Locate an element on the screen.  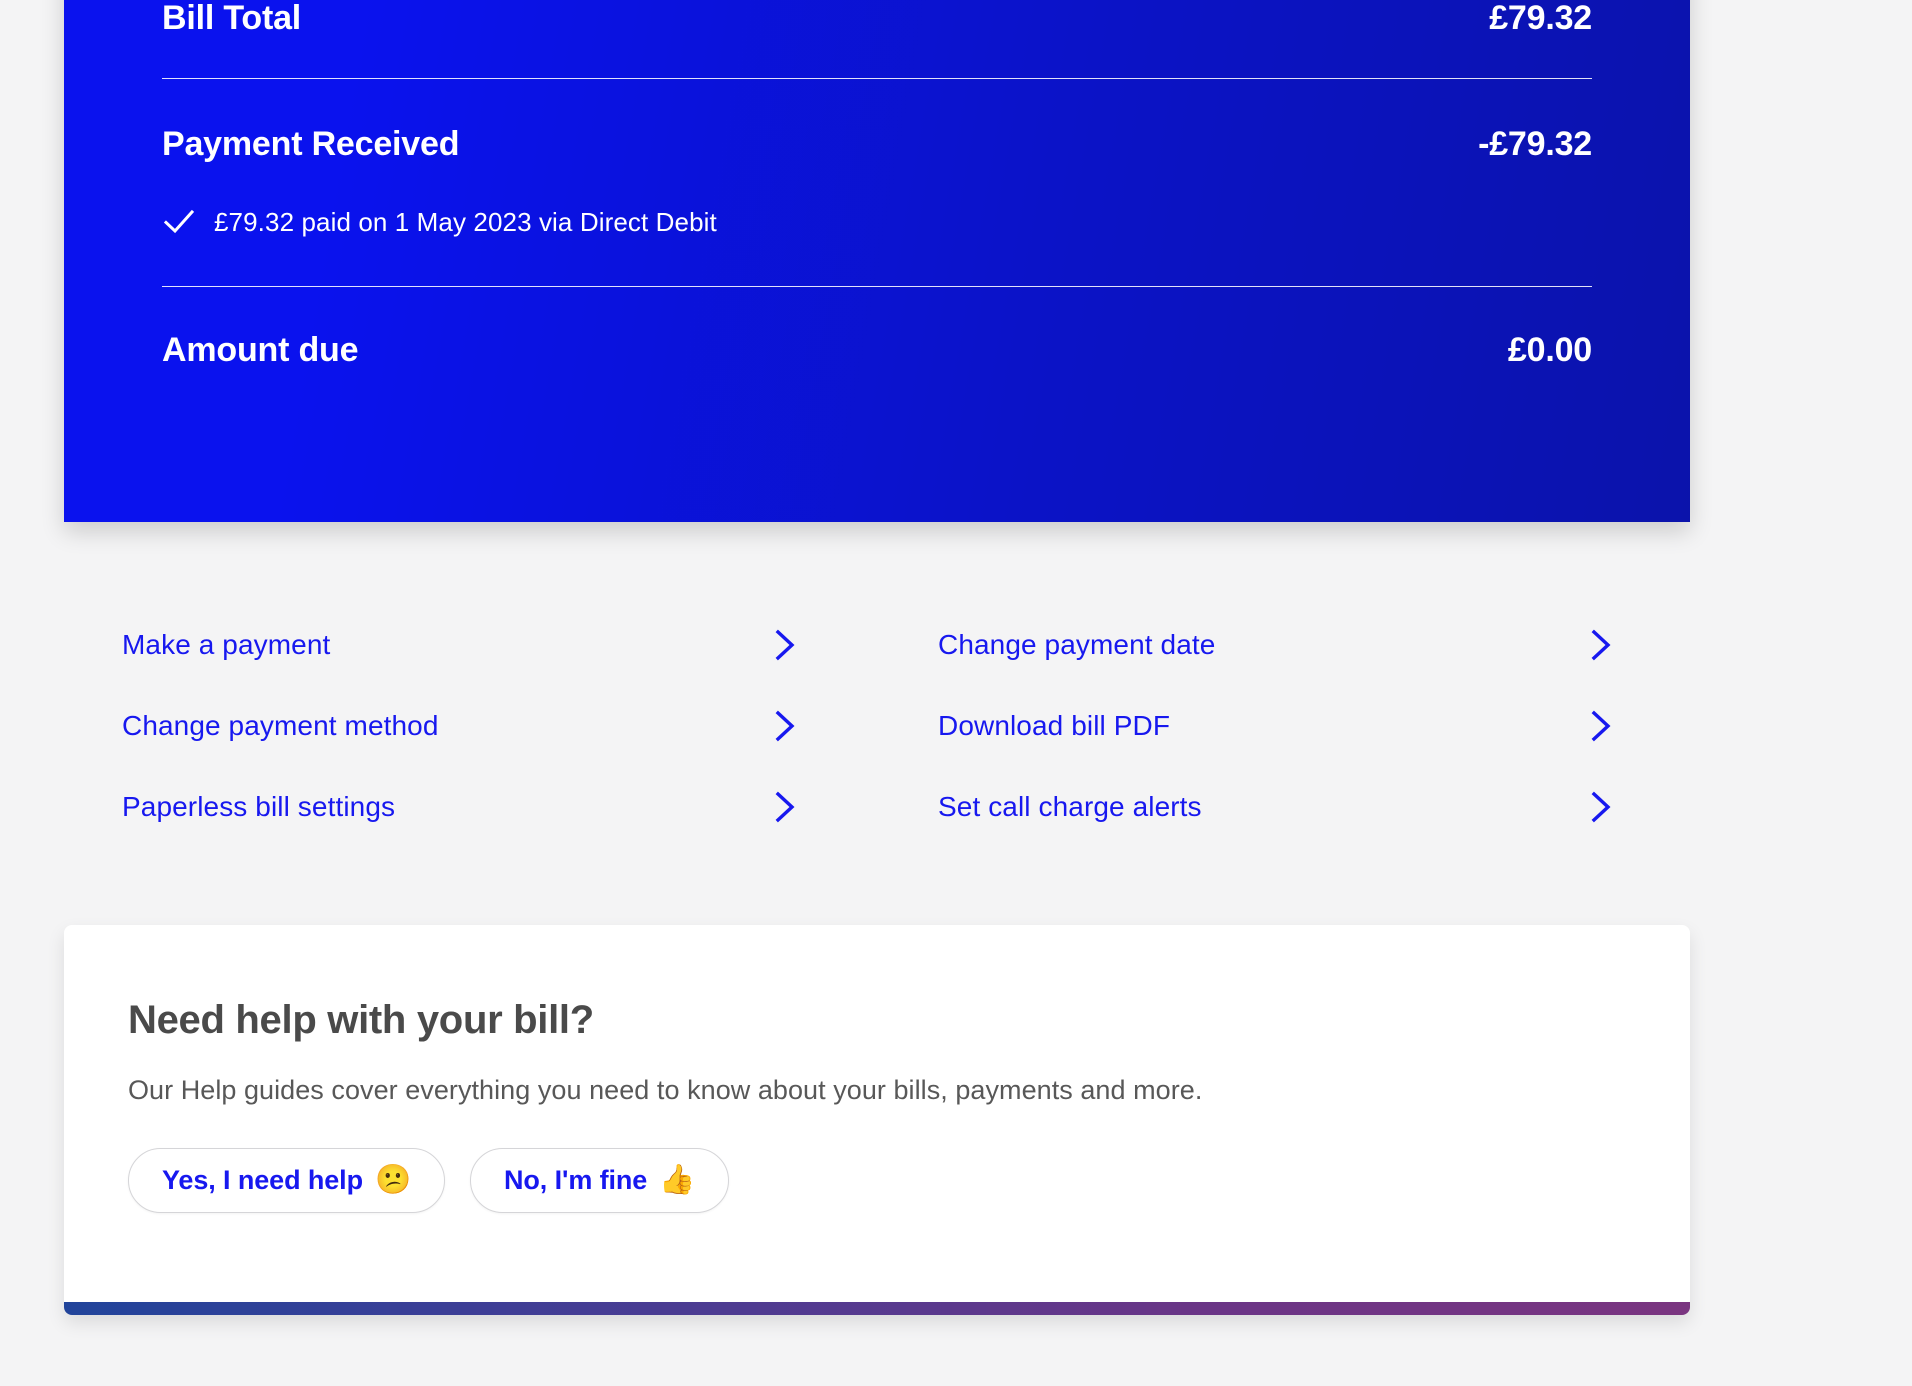
no-im-fine-label: No, I'm fine is located at coordinates (576, 1179).